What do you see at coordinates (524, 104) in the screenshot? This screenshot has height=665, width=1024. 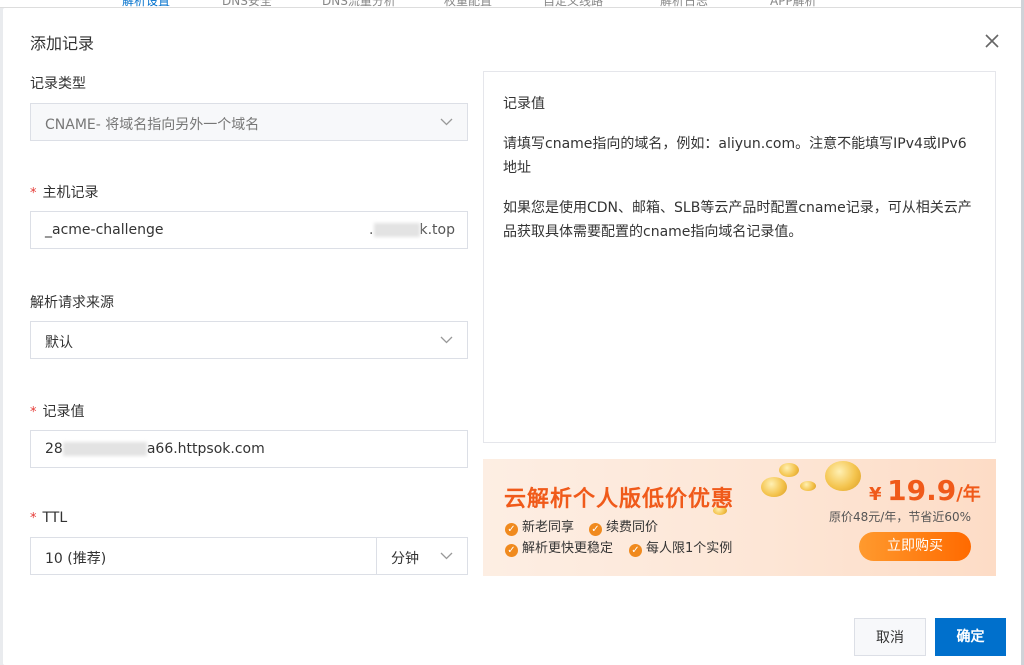 I see `help-heading: 记录值` at bounding box center [524, 104].